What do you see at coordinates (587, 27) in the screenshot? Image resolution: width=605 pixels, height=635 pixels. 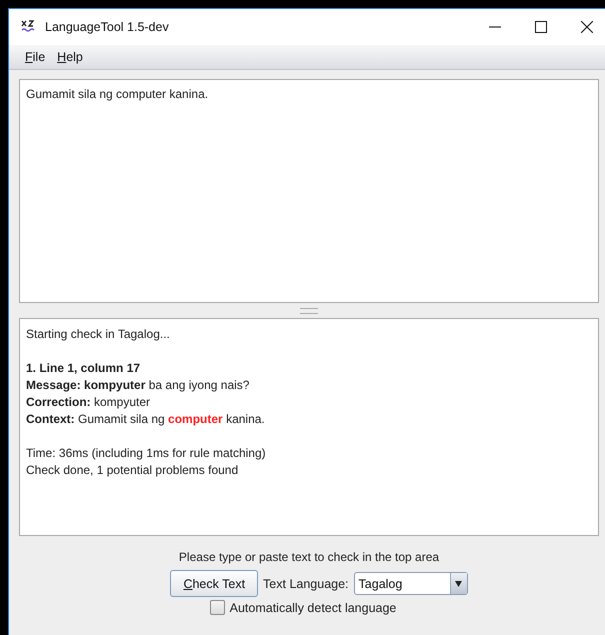 I see `close-icon` at bounding box center [587, 27].